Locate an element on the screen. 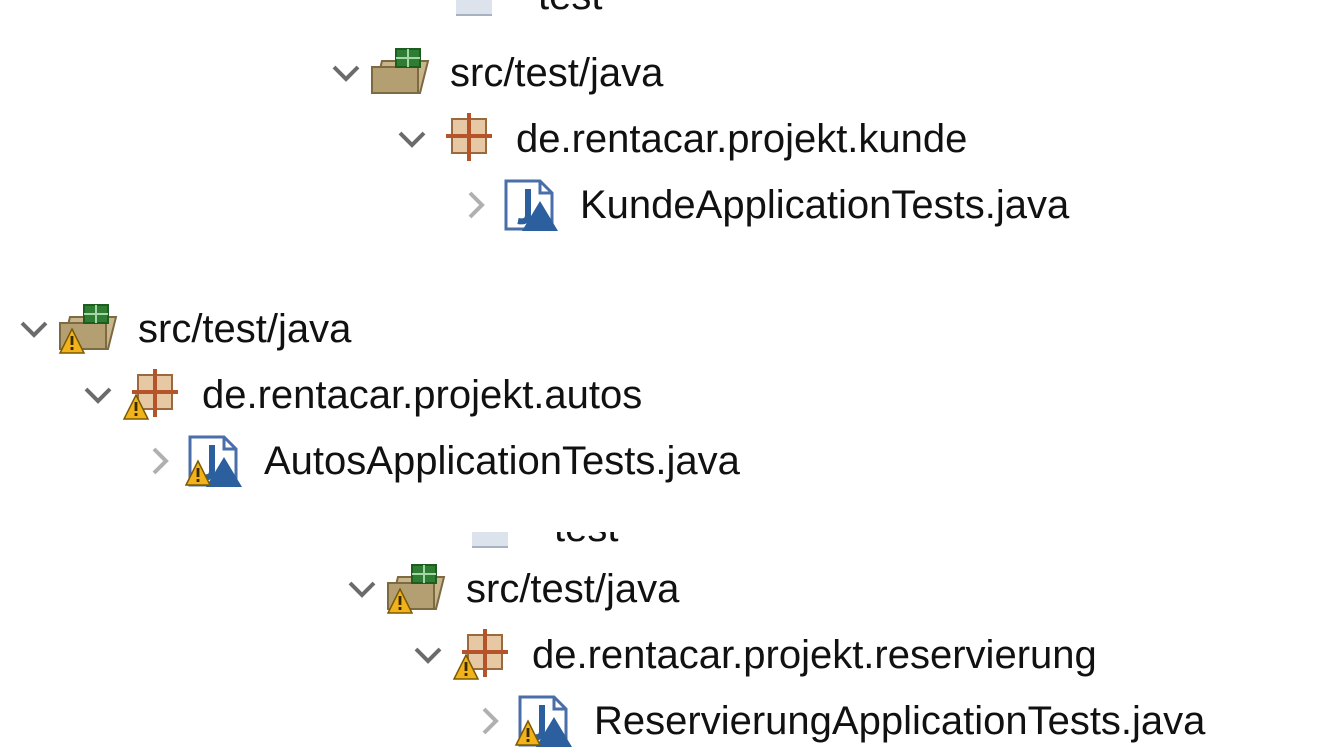 The height and width of the screenshot is (754, 1322). cut-off-row-top: test is located at coordinates (576, 20).